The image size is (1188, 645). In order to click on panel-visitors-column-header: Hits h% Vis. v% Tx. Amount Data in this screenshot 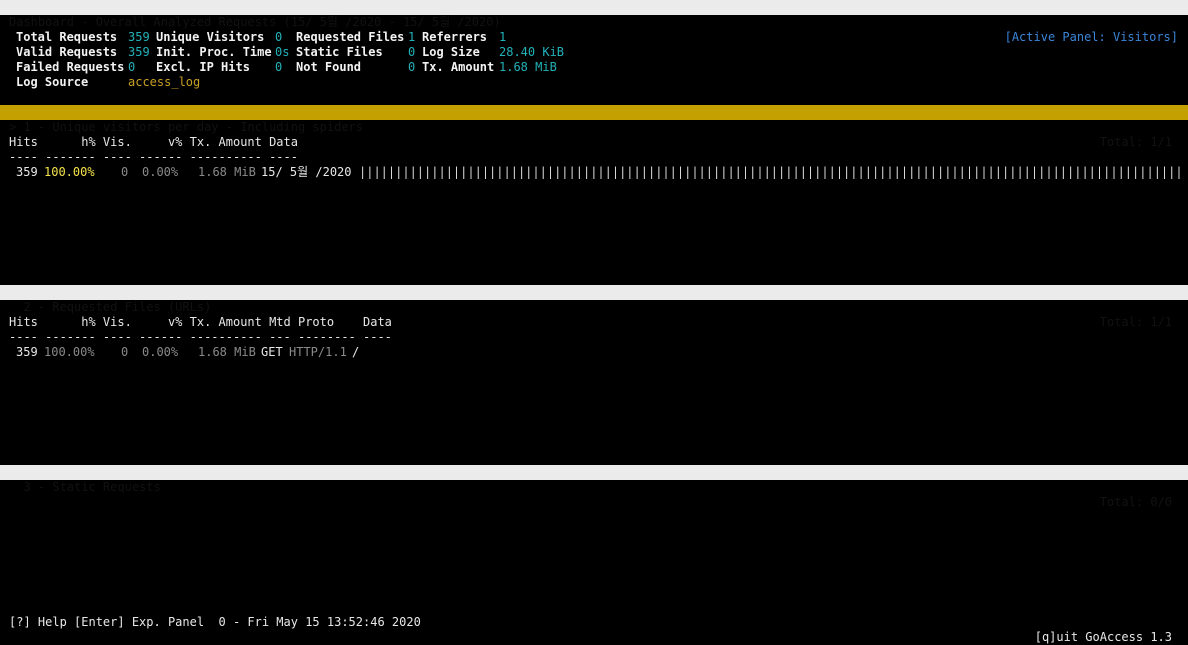, I will do `click(153, 142)`.